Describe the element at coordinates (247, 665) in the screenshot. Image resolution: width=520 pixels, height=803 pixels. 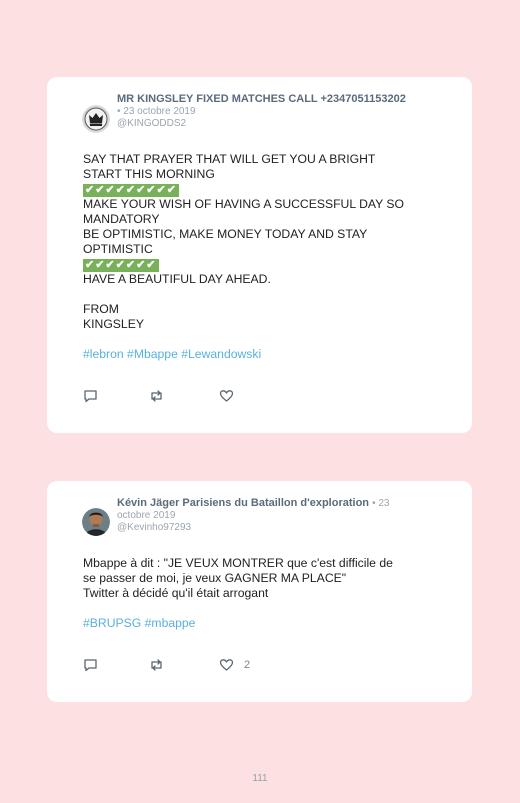
I see `like-count: 2` at that location.